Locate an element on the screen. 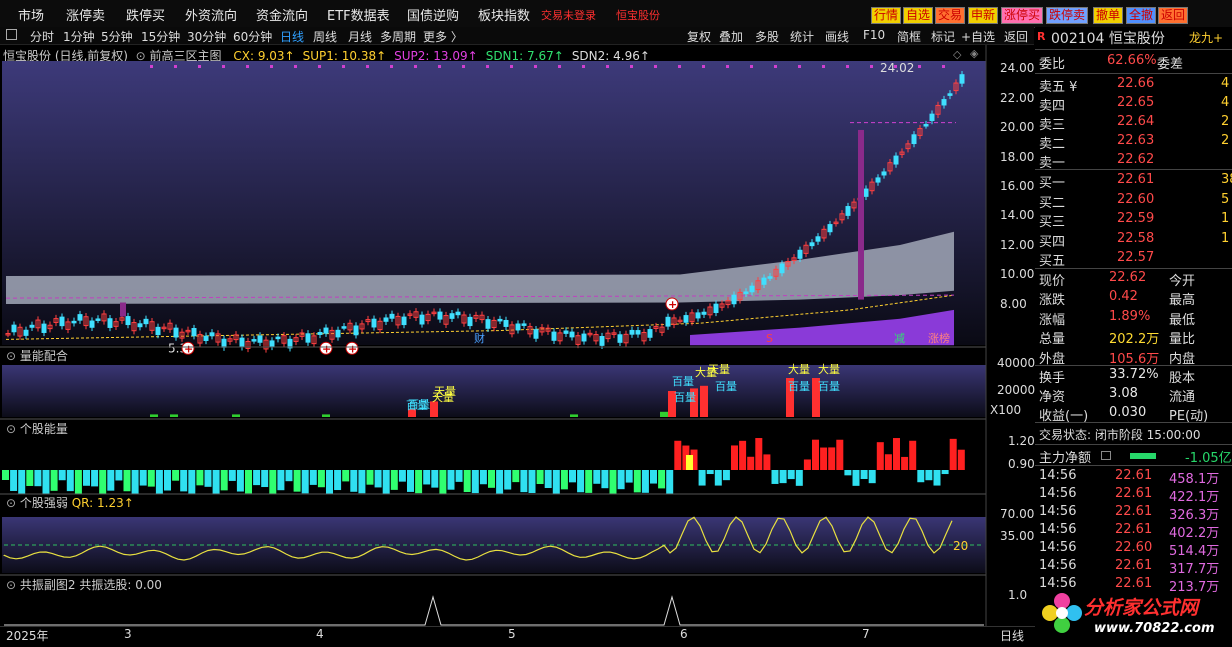 This screenshot has height=647, width=1232. book-price-5: 22.61 is located at coordinates (1136, 179).